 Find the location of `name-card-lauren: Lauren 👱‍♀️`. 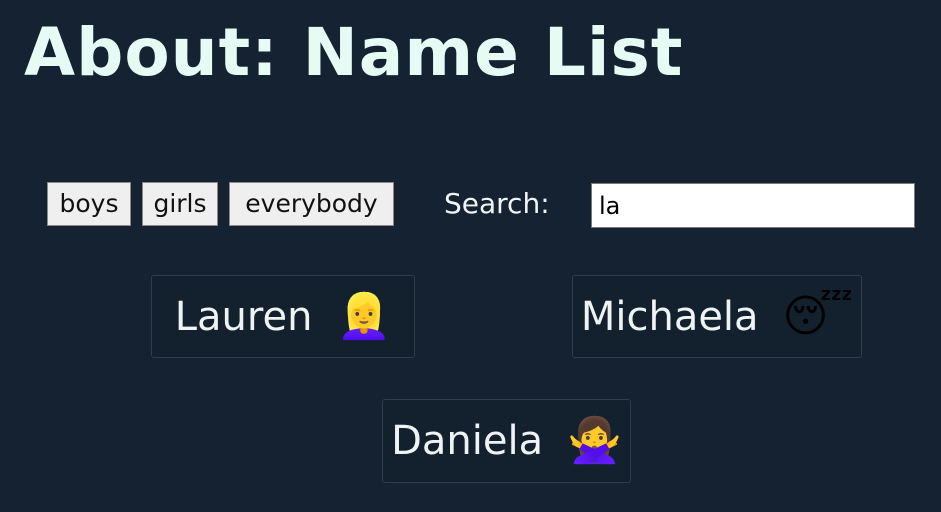

name-card-lauren: Lauren 👱‍♀️ is located at coordinates (283, 316).